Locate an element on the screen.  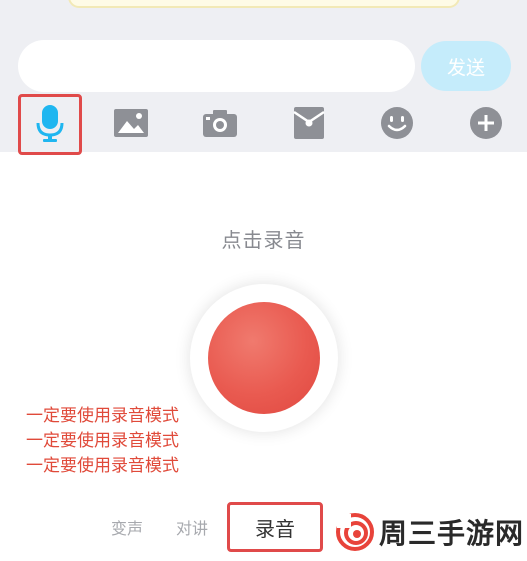
image-icon is located at coordinates (131, 123).